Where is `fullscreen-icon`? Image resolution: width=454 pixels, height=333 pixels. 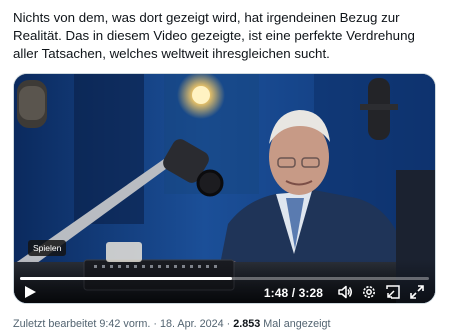
fullscreen-icon is located at coordinates (417, 292).